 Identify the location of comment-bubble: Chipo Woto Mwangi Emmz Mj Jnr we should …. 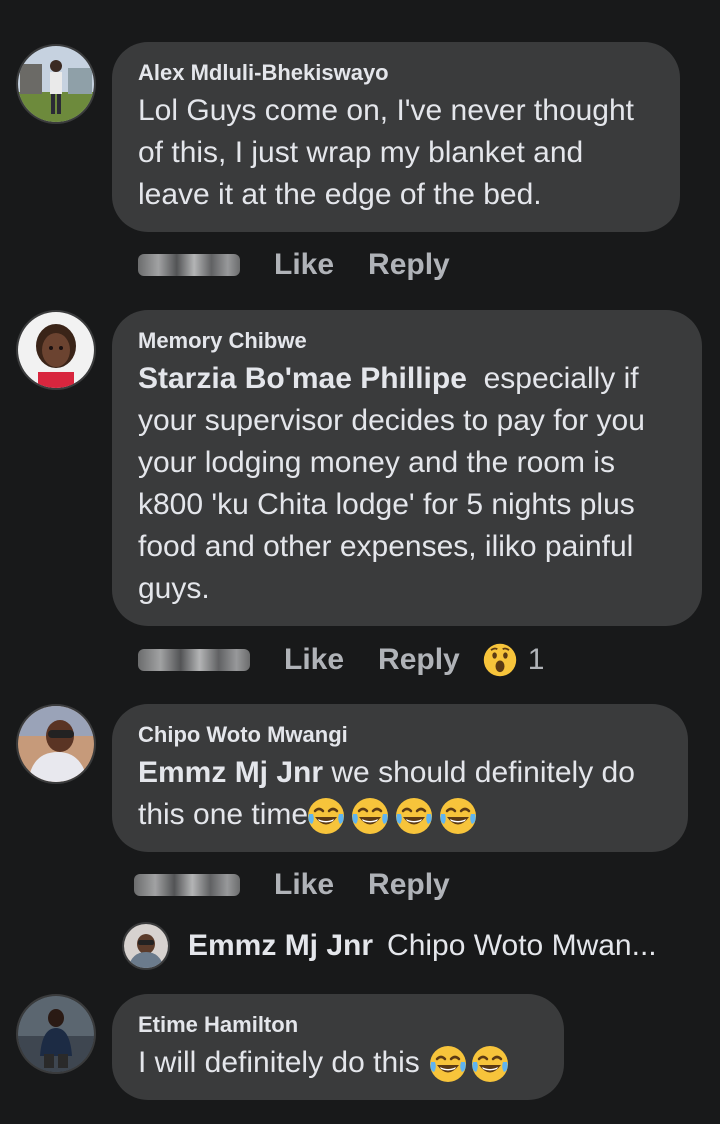
(400, 778).